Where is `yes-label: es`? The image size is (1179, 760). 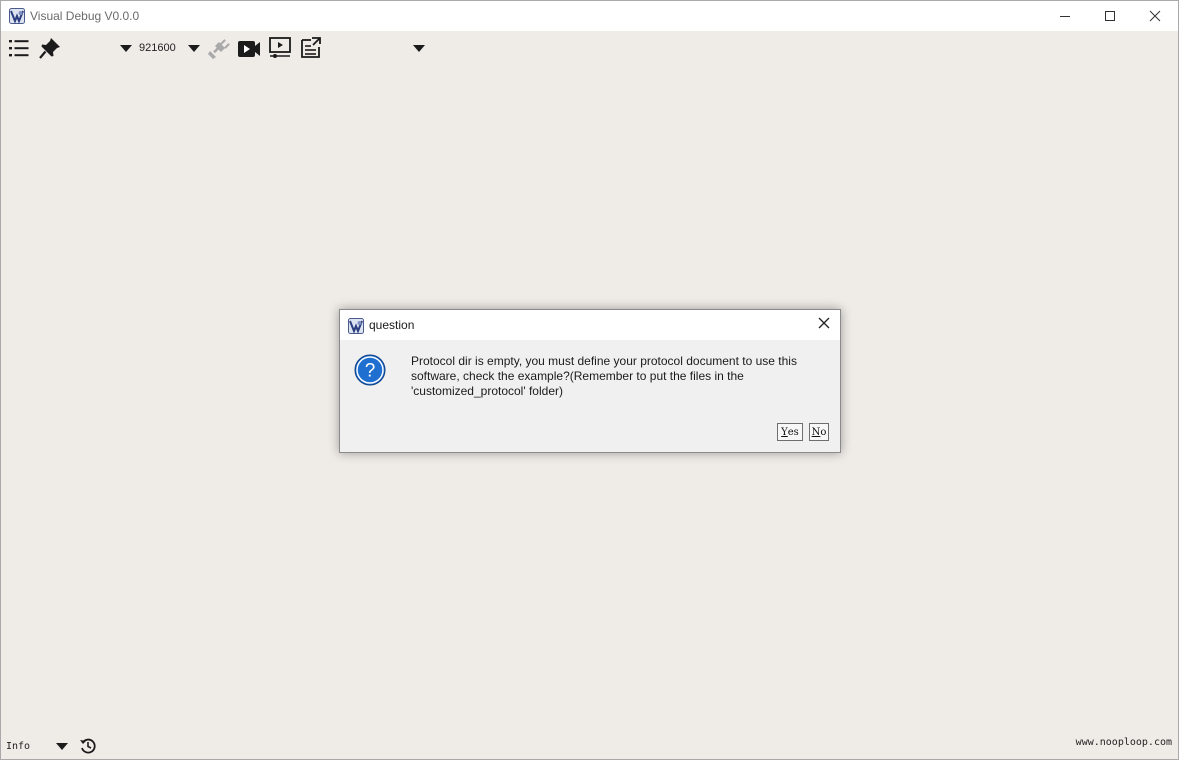
yes-label: es is located at coordinates (793, 432).